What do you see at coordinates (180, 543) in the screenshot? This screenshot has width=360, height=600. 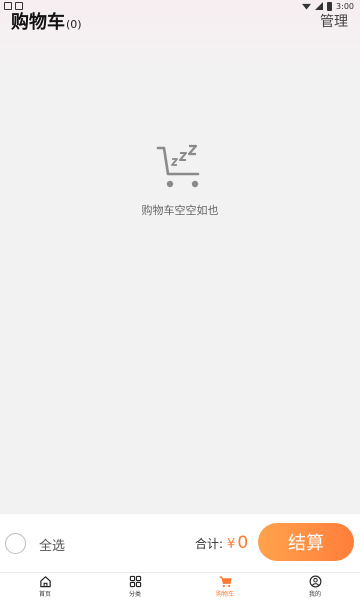 I see `checkout-bar: 全选 合计: ¥ 0 结算` at bounding box center [180, 543].